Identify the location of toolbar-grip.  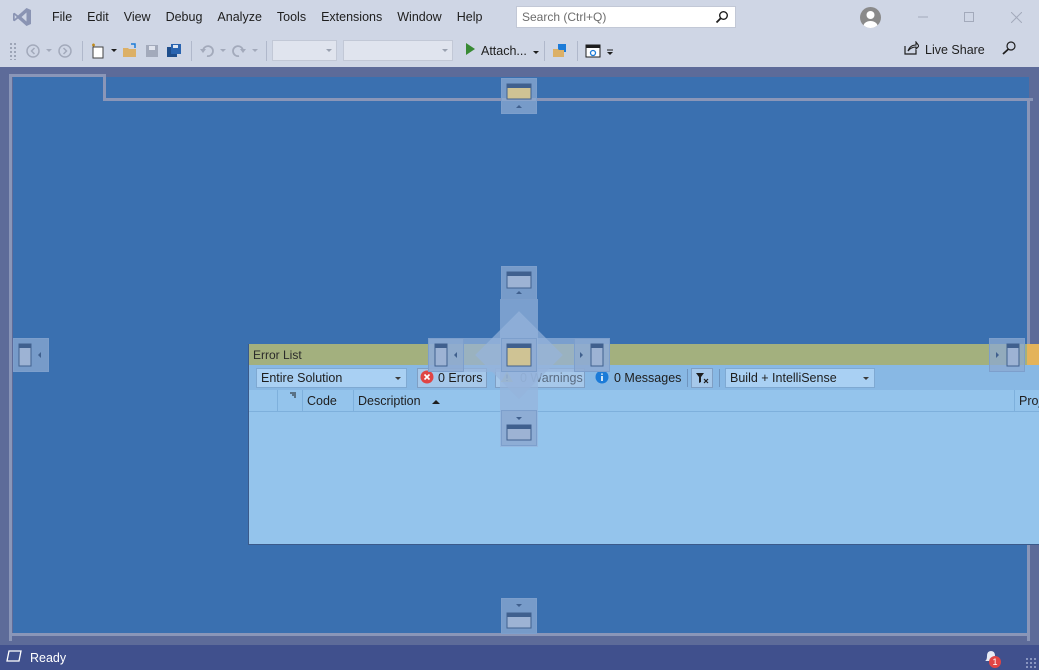
(13, 50).